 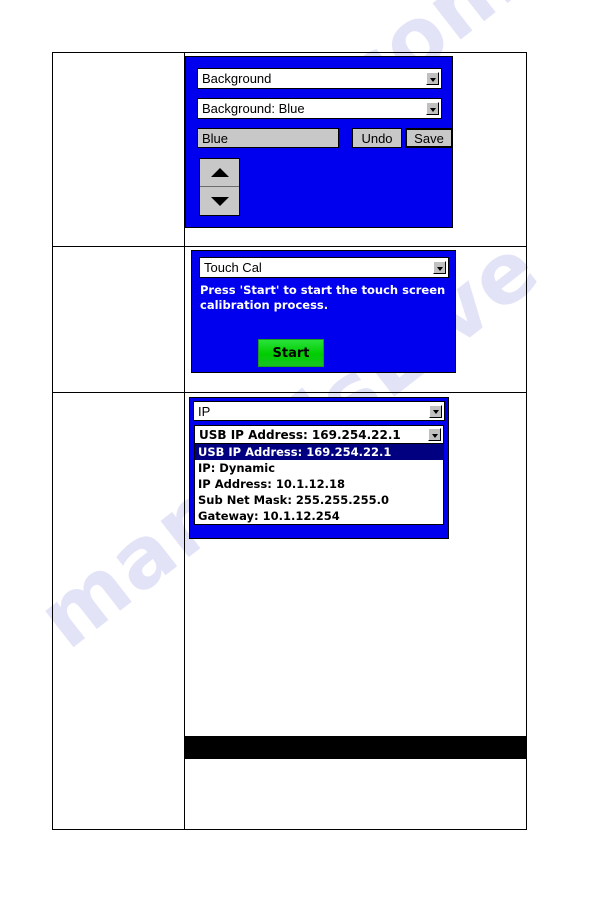 I want to click on stepper-up-button, so click(x=219, y=173).